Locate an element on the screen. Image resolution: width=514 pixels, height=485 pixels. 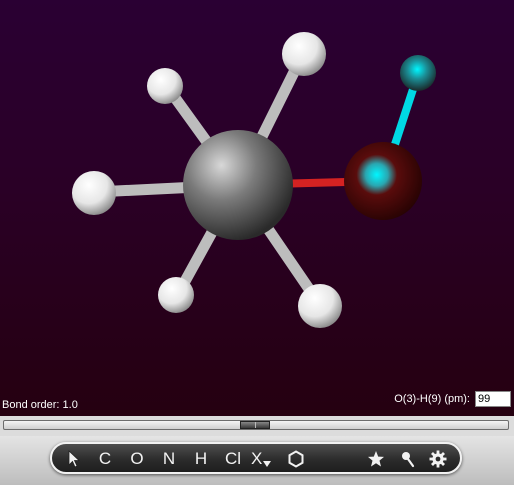
chlorine-tool-button: Cl is located at coordinates (233, 459).